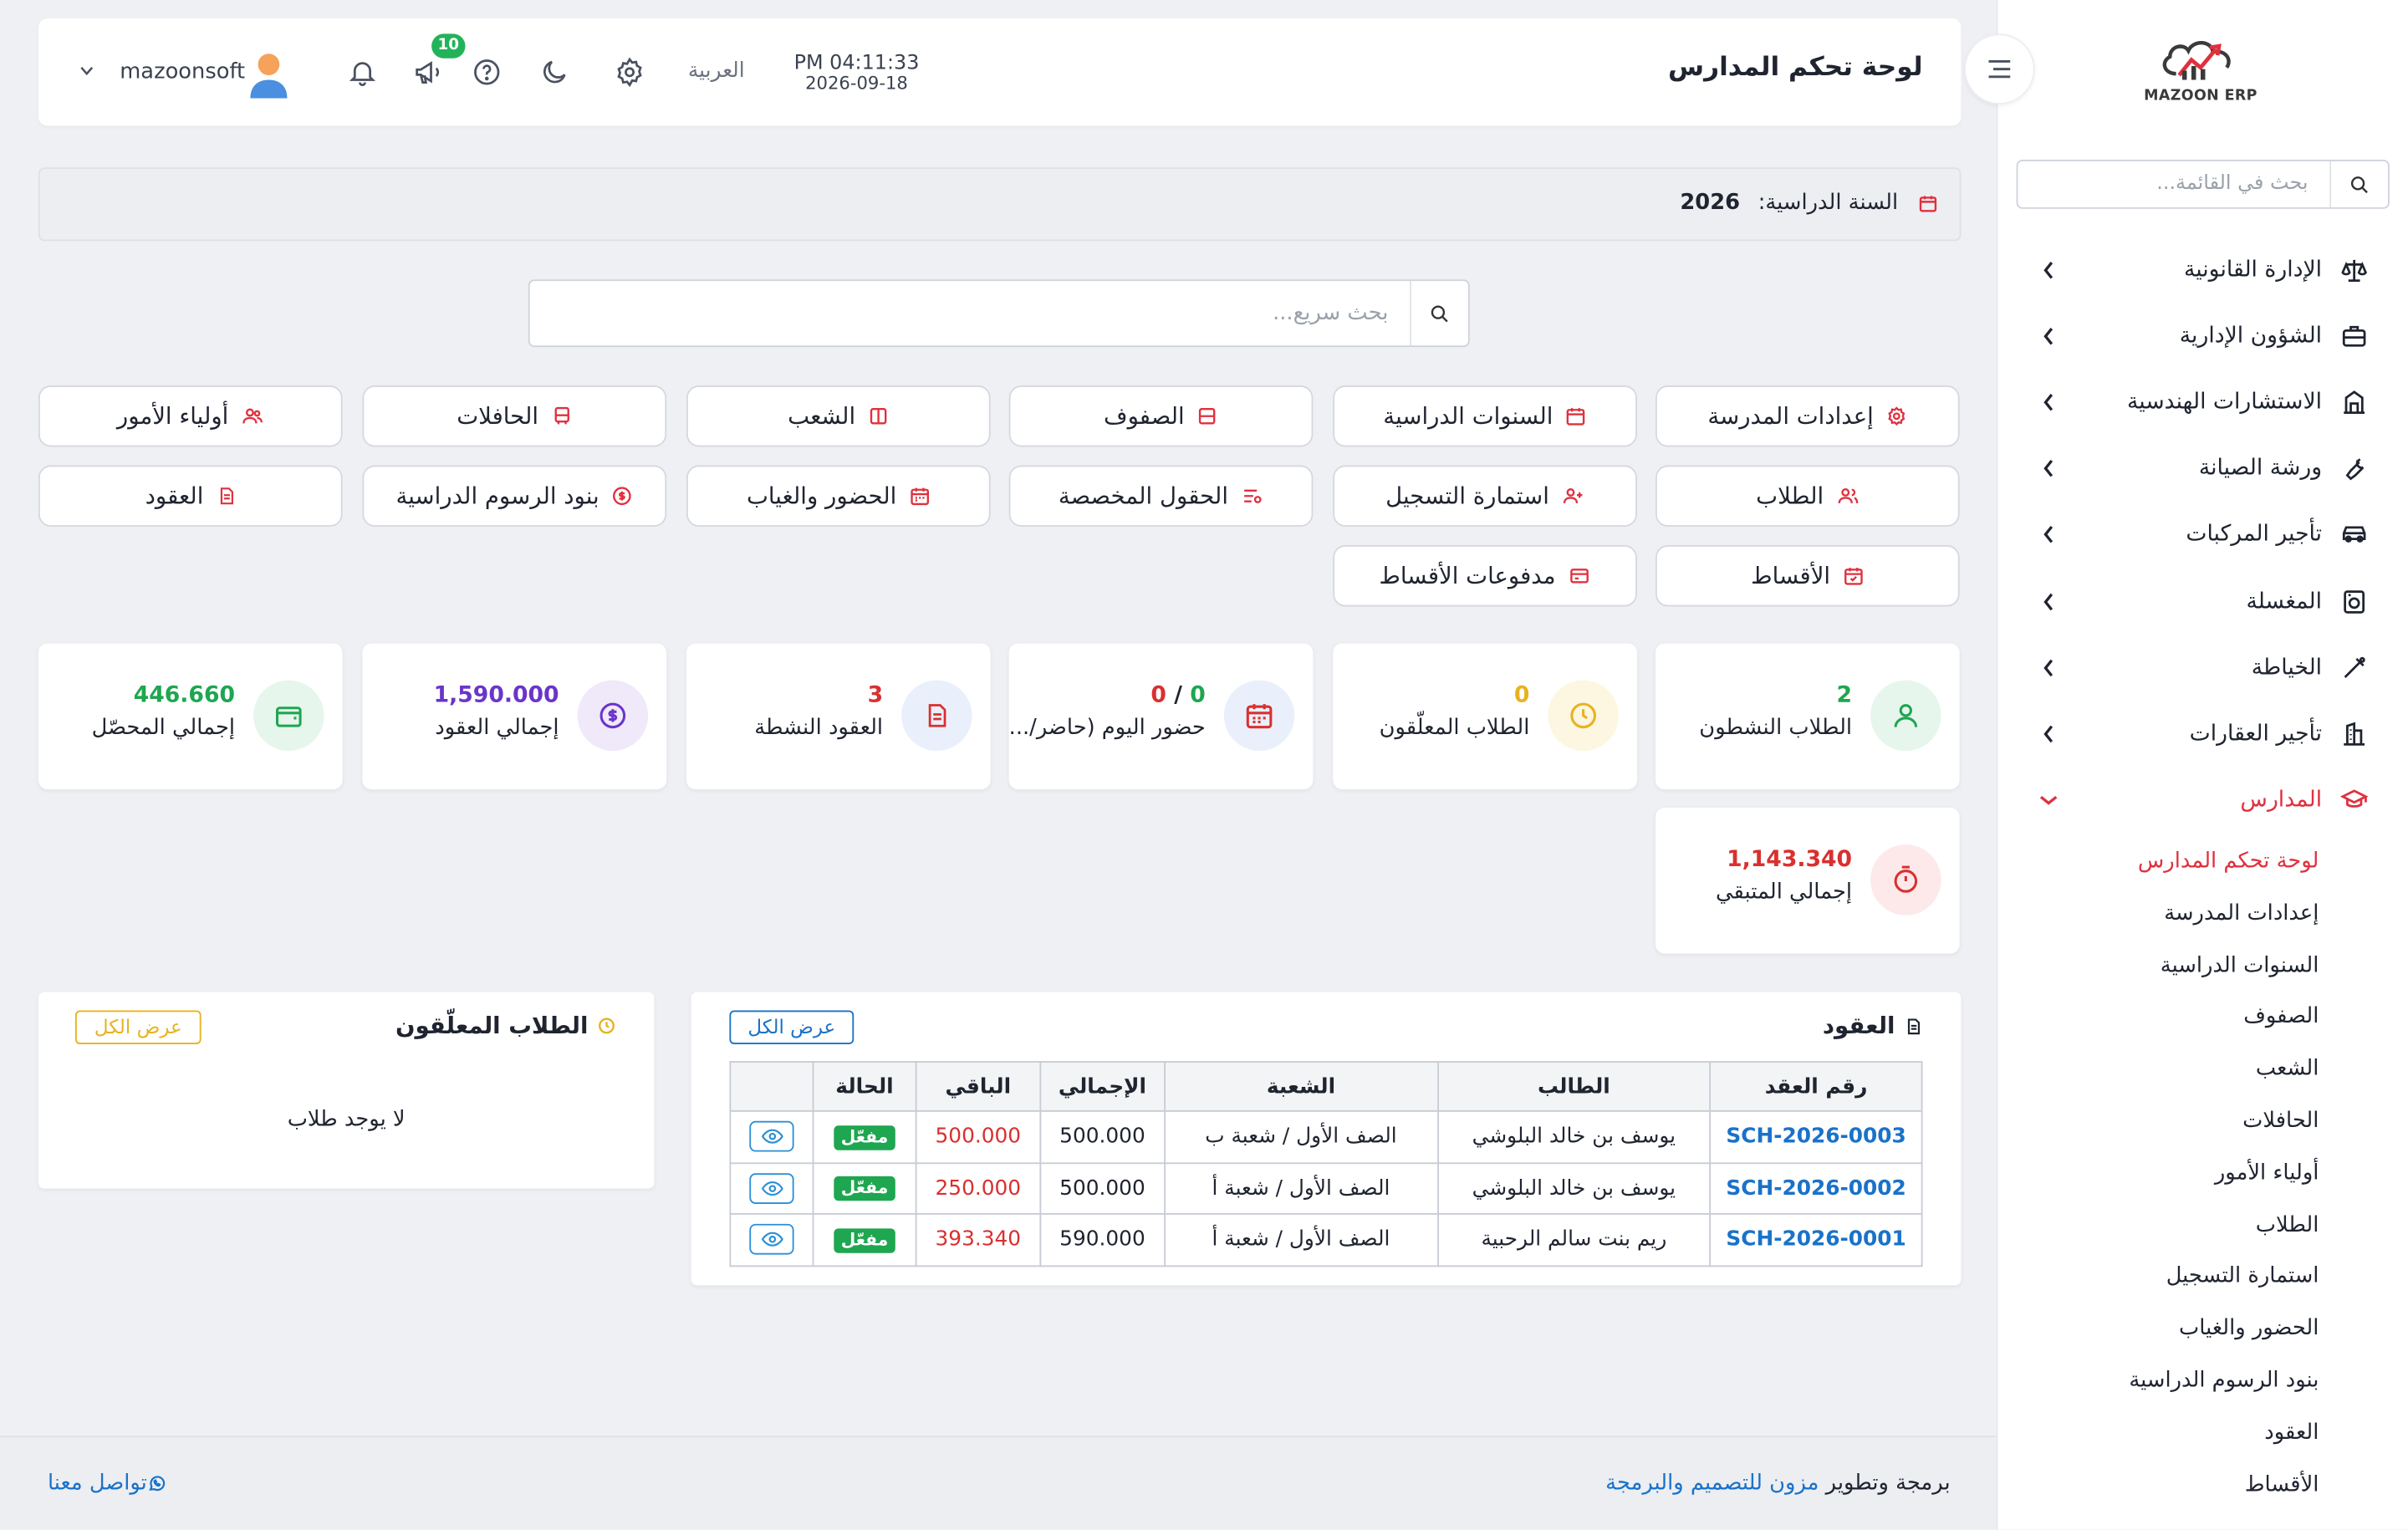 This screenshot has width=2408, height=1530. I want to click on sidebar-item-label: تأجير المركبات, so click(2255, 535).